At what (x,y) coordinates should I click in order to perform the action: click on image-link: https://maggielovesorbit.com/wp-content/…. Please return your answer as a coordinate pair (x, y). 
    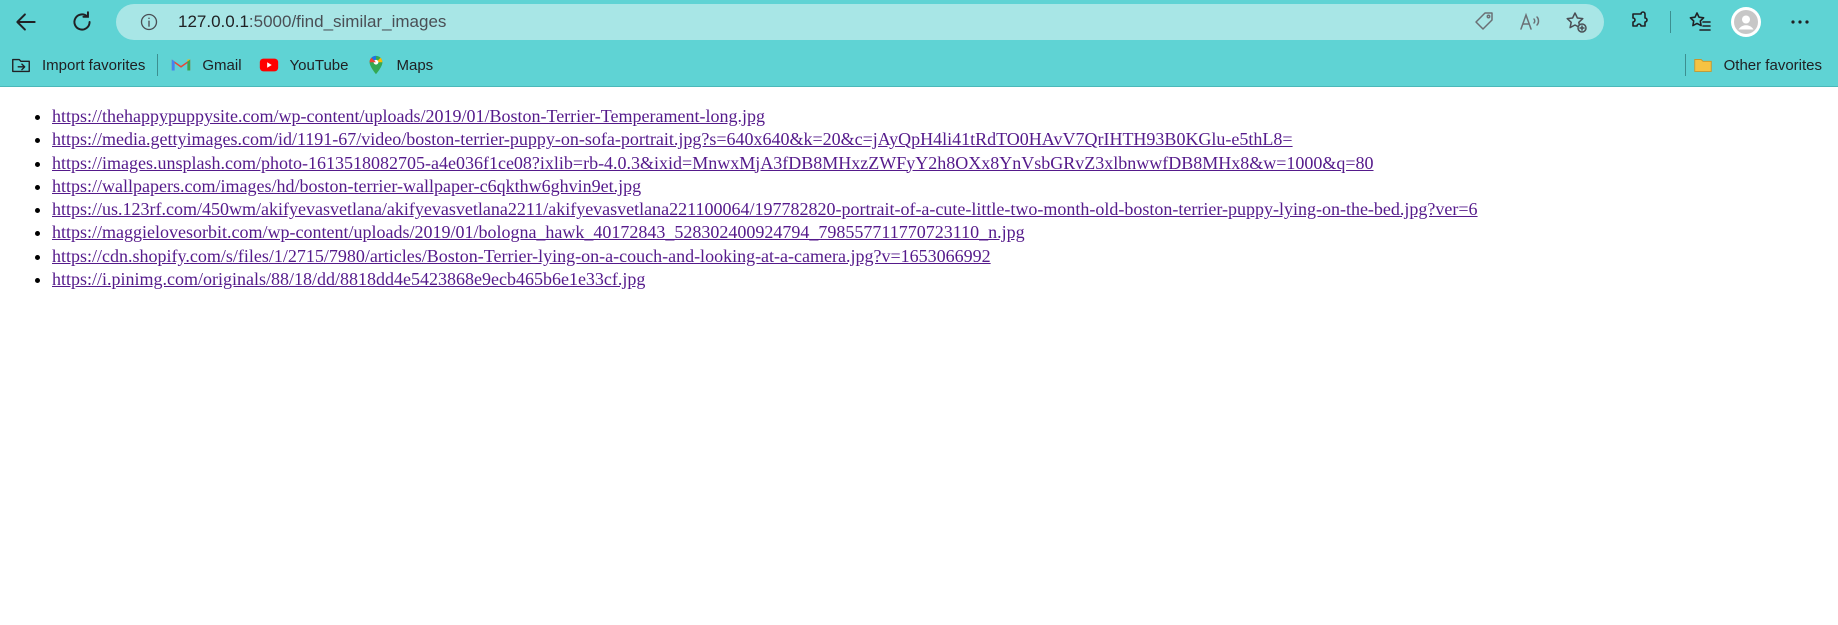
    Looking at the image, I should click on (538, 232).